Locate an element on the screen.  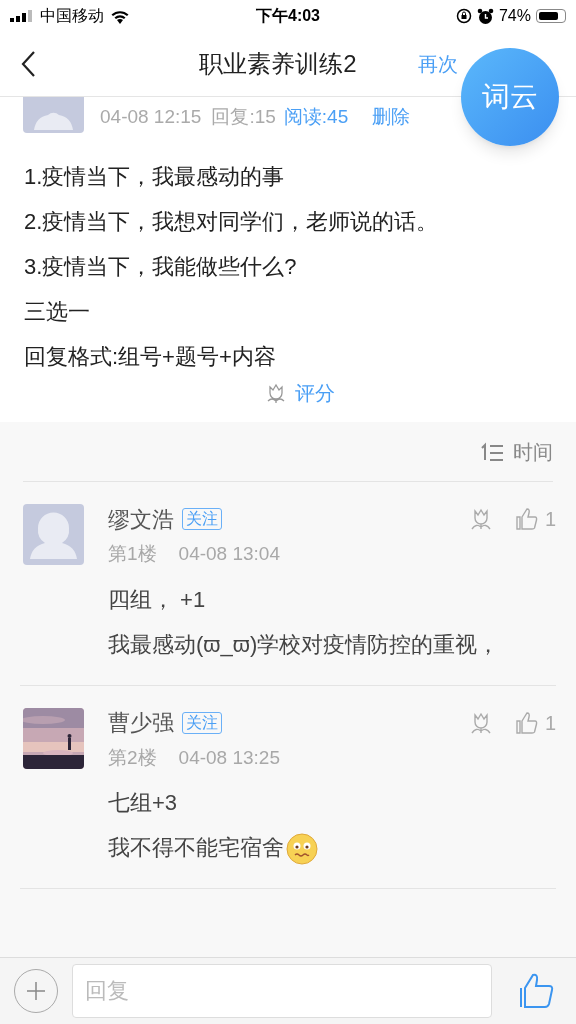
reply-field: 回复 is located at coordinates (282, 991).